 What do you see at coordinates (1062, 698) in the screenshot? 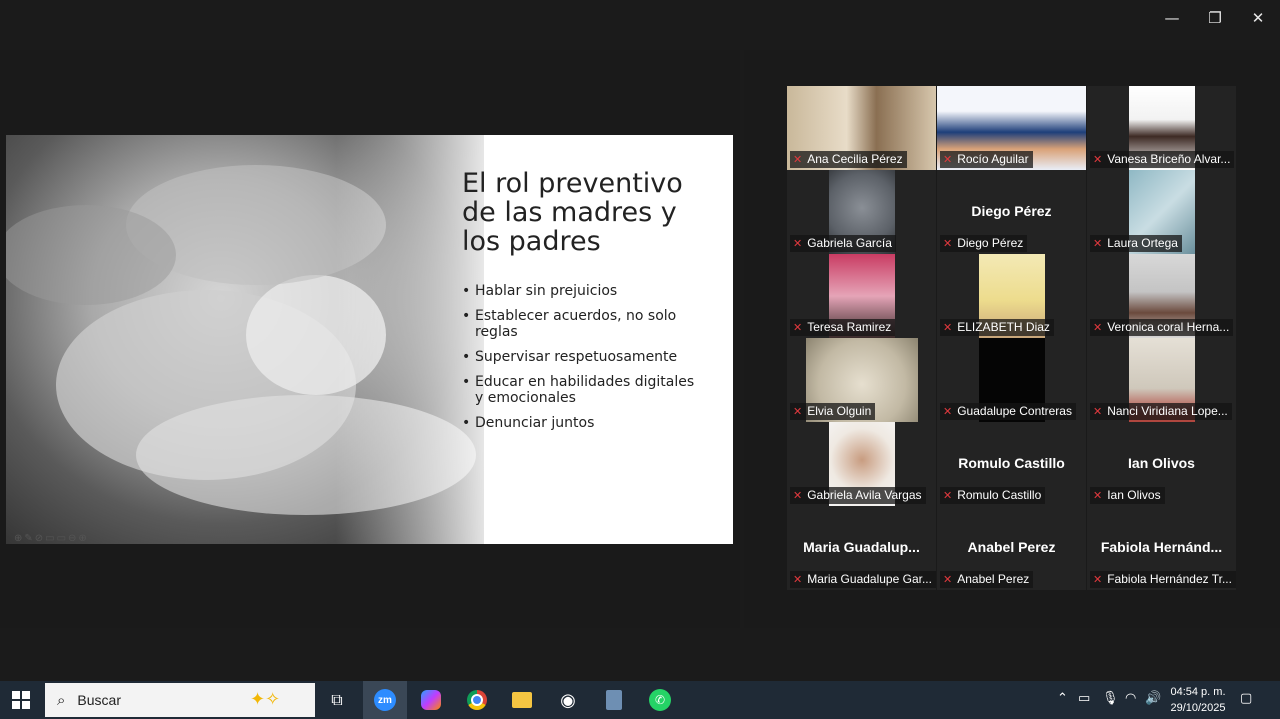
I see `chevron-up-icon: ⌃` at bounding box center [1062, 698].